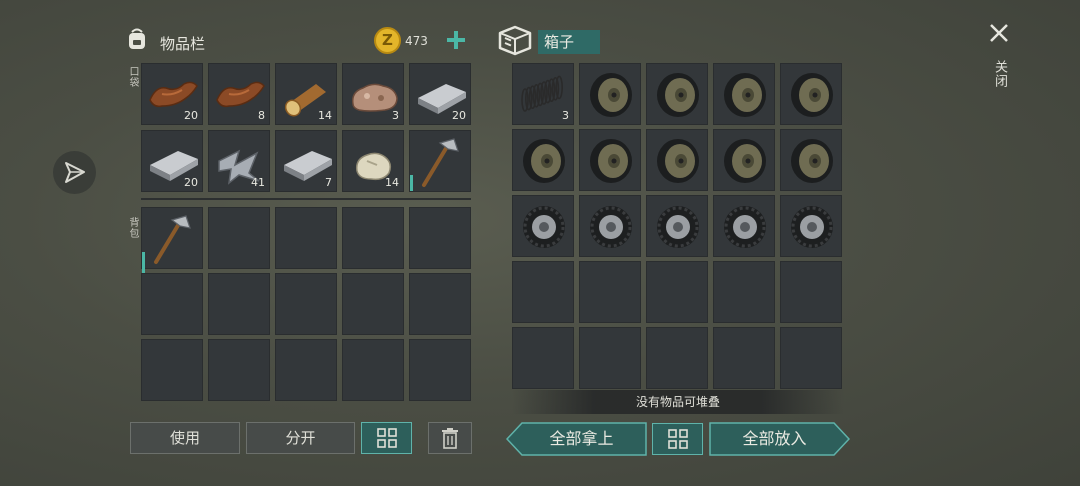 The width and height of the screenshot is (1080, 486). I want to click on item-quantity: 7, so click(328, 182).